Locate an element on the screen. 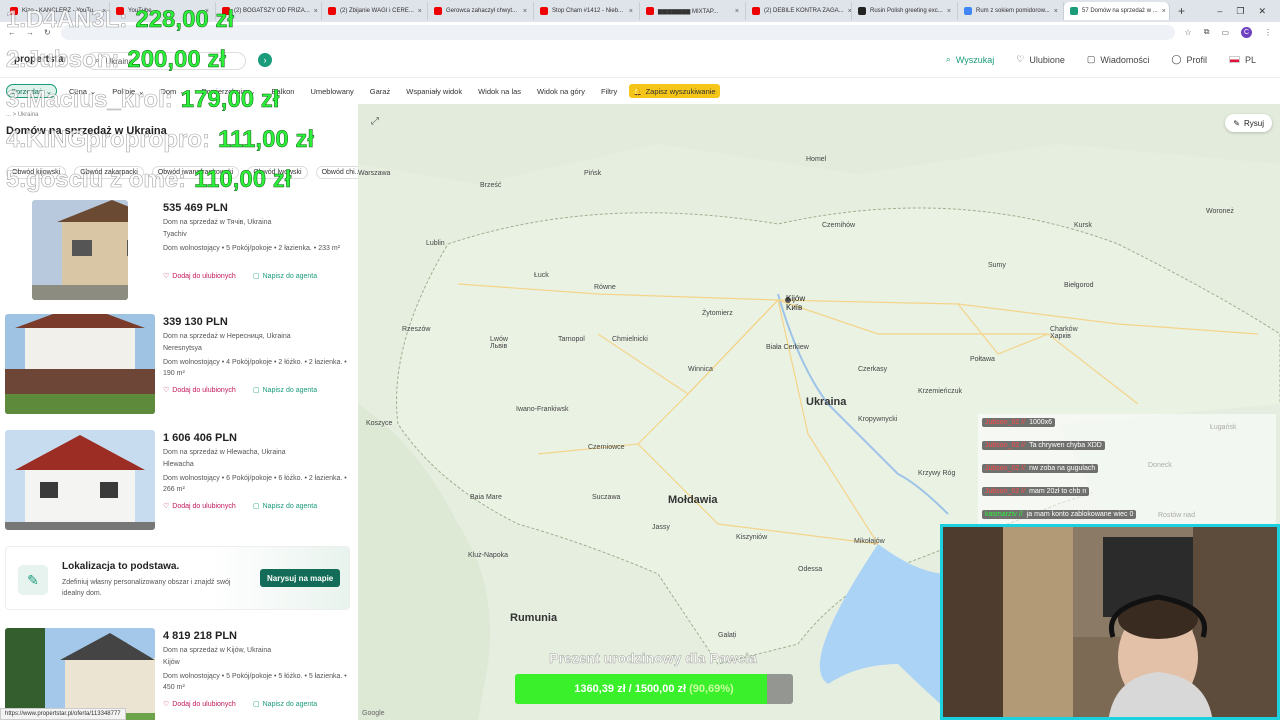  draw-on-map-button: Narysuj na mapie is located at coordinates (300, 578).